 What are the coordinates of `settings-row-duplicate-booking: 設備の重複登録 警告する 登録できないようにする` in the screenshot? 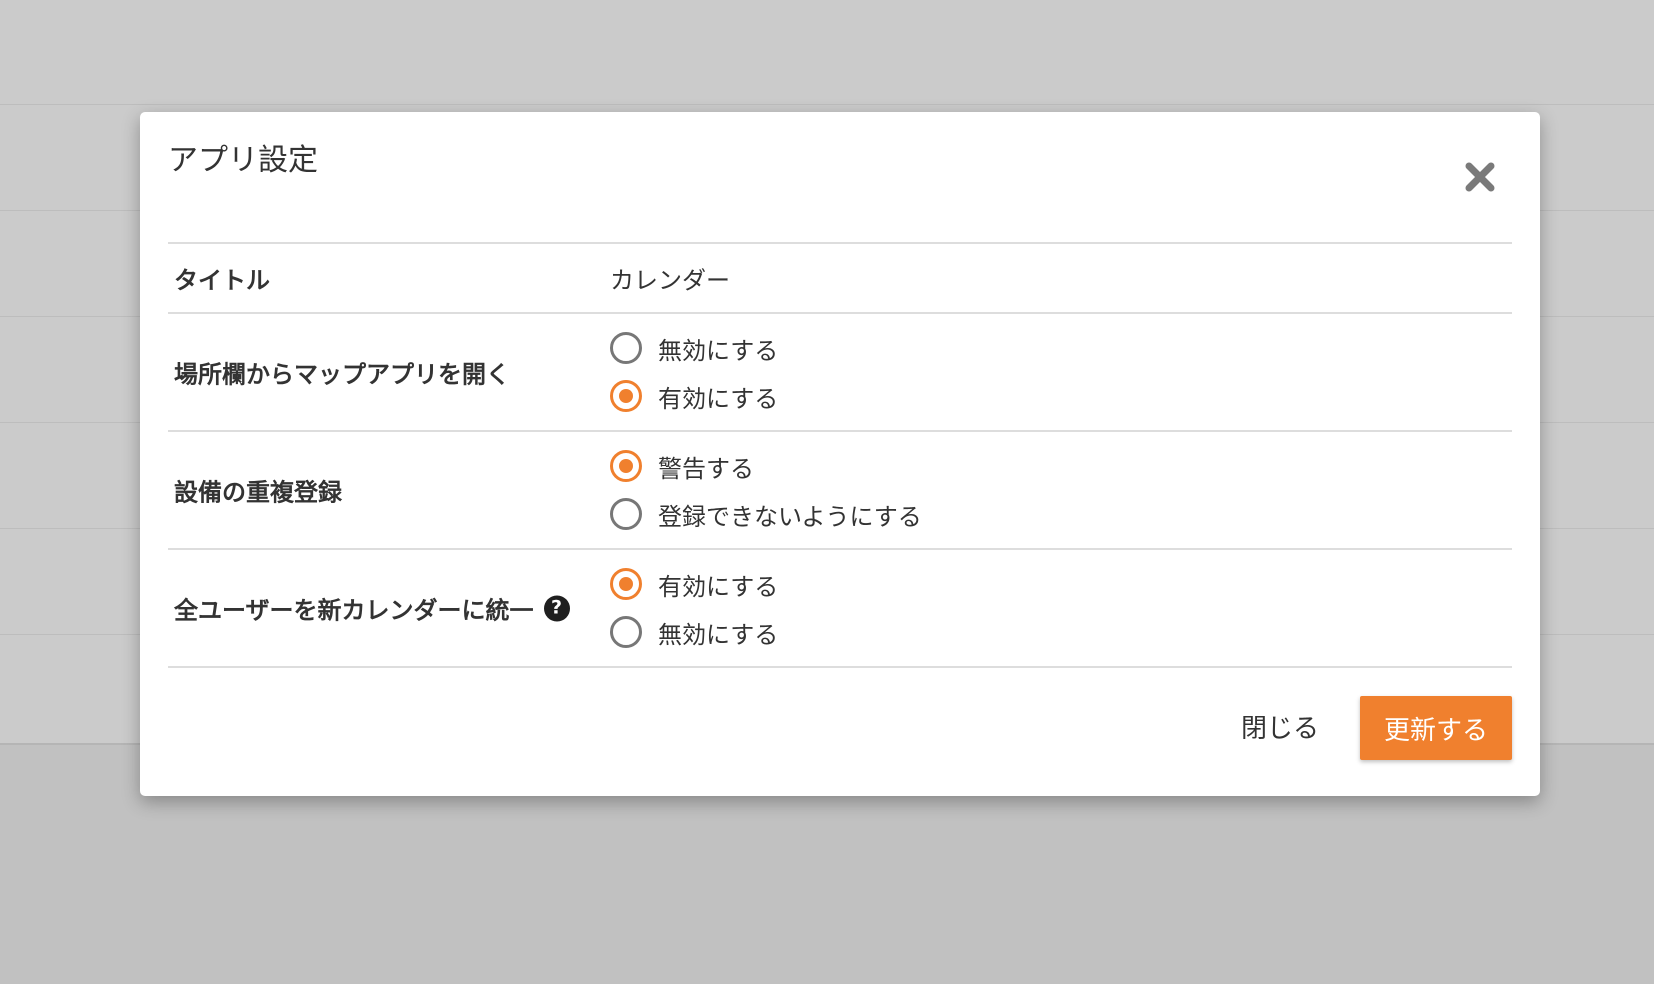 It's located at (840, 491).